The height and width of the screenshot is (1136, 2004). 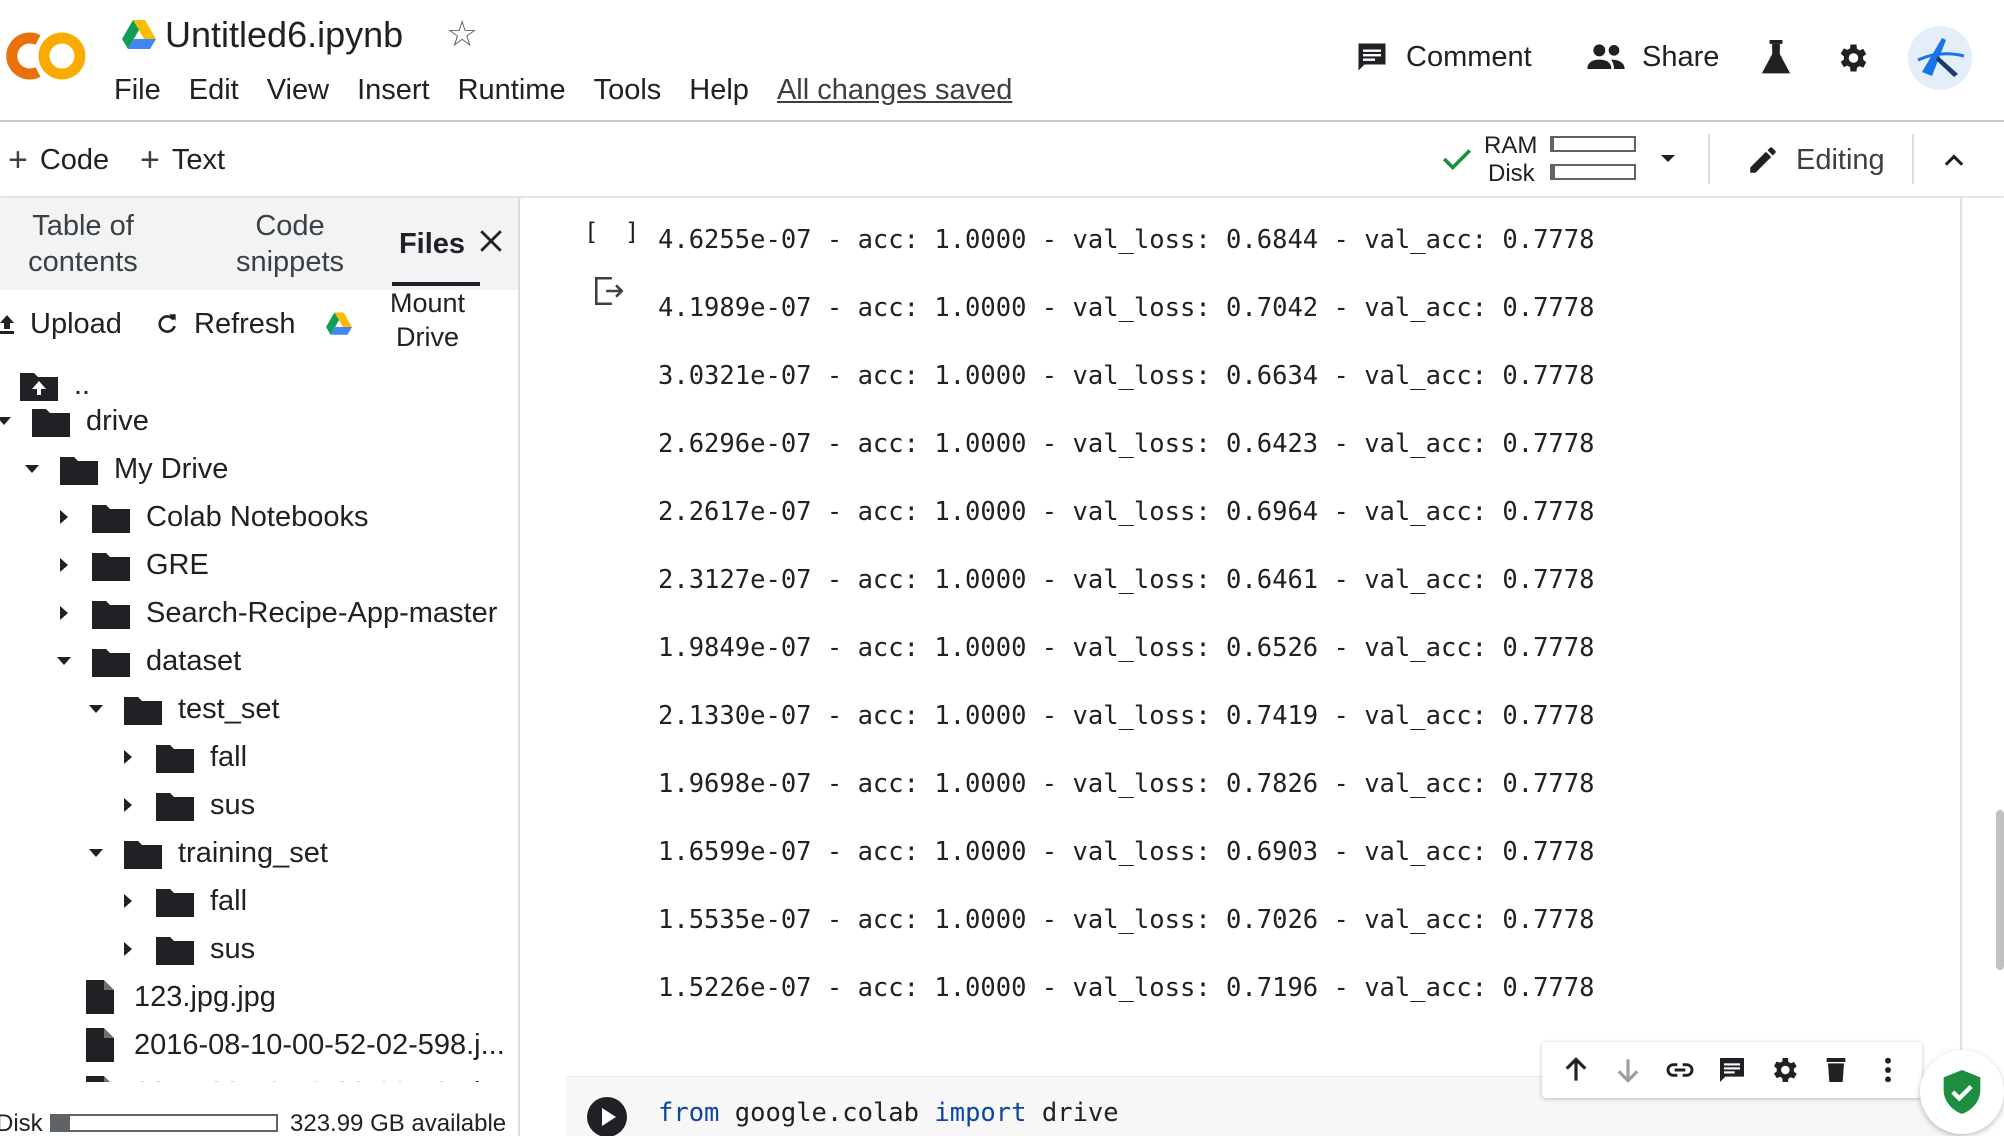 I want to click on sidebar-tabs: Table of contents Code snippets Files, so click(x=259, y=244).